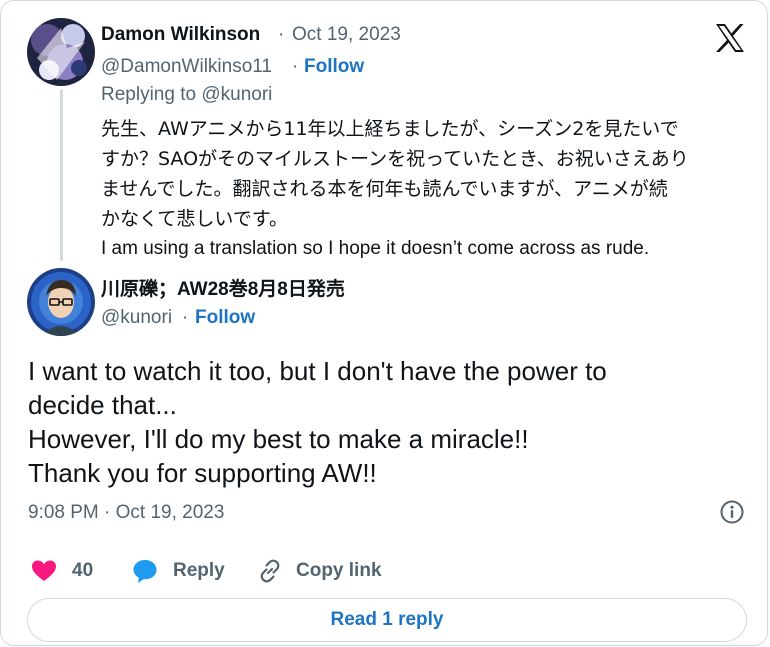 The image size is (770, 647). I want to click on like-button: 40, so click(62, 571).